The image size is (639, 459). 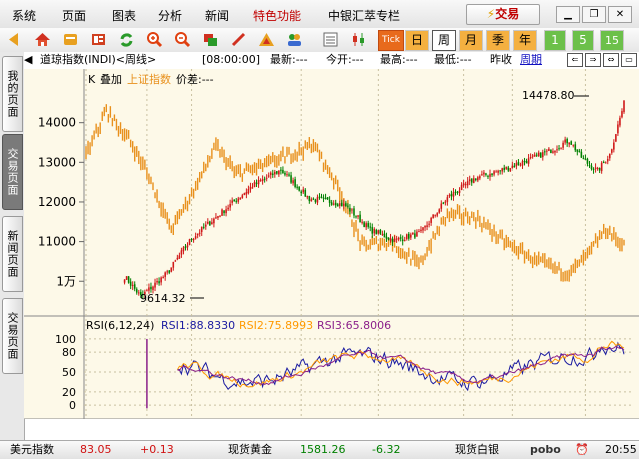 I want to click on tab-news-page: 新闻页面, so click(x=12, y=254).